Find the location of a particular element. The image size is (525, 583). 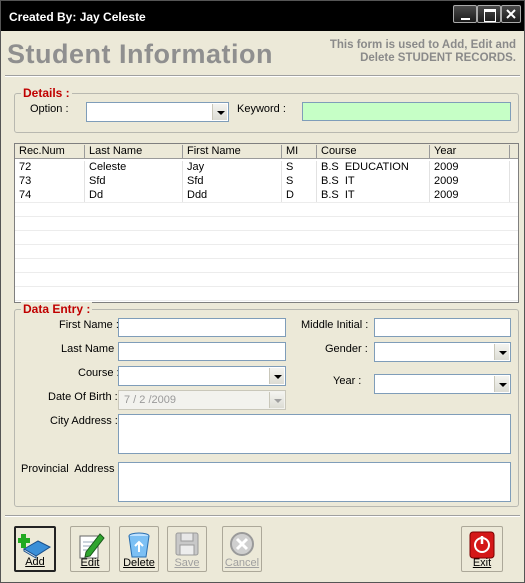

cancel-button: Cancel is located at coordinates (242, 549).